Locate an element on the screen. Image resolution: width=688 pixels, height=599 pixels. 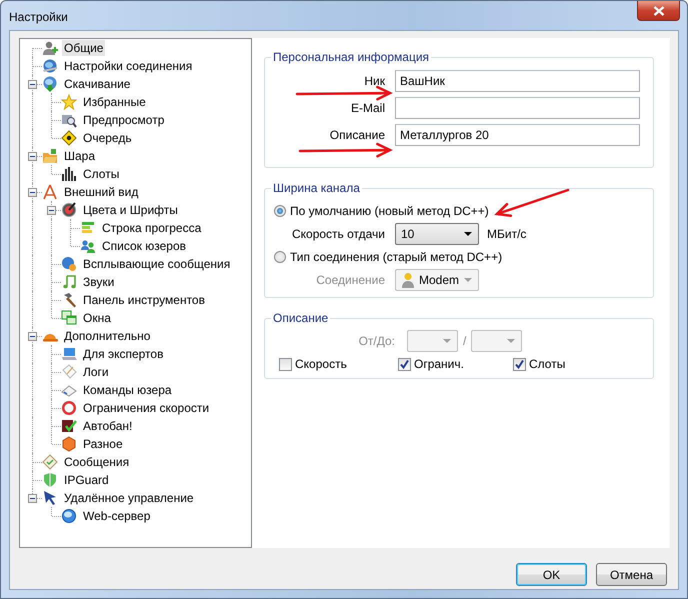
tree-item: Всплывающие сообщения is located at coordinates (156, 264).